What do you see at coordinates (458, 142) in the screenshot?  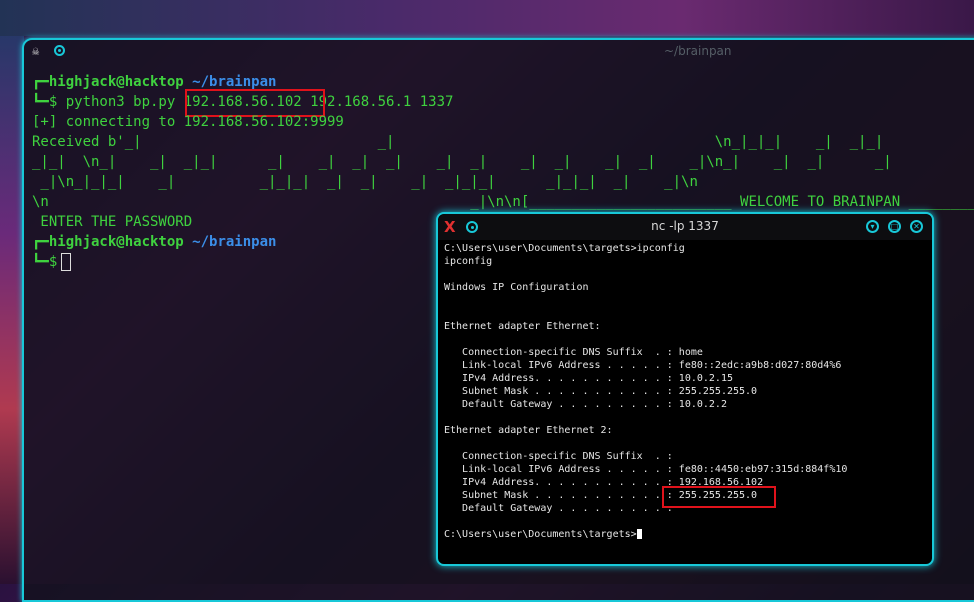 I see `output-received-1: Received b'_| _| \n_|_|_| _| _|_|` at bounding box center [458, 142].